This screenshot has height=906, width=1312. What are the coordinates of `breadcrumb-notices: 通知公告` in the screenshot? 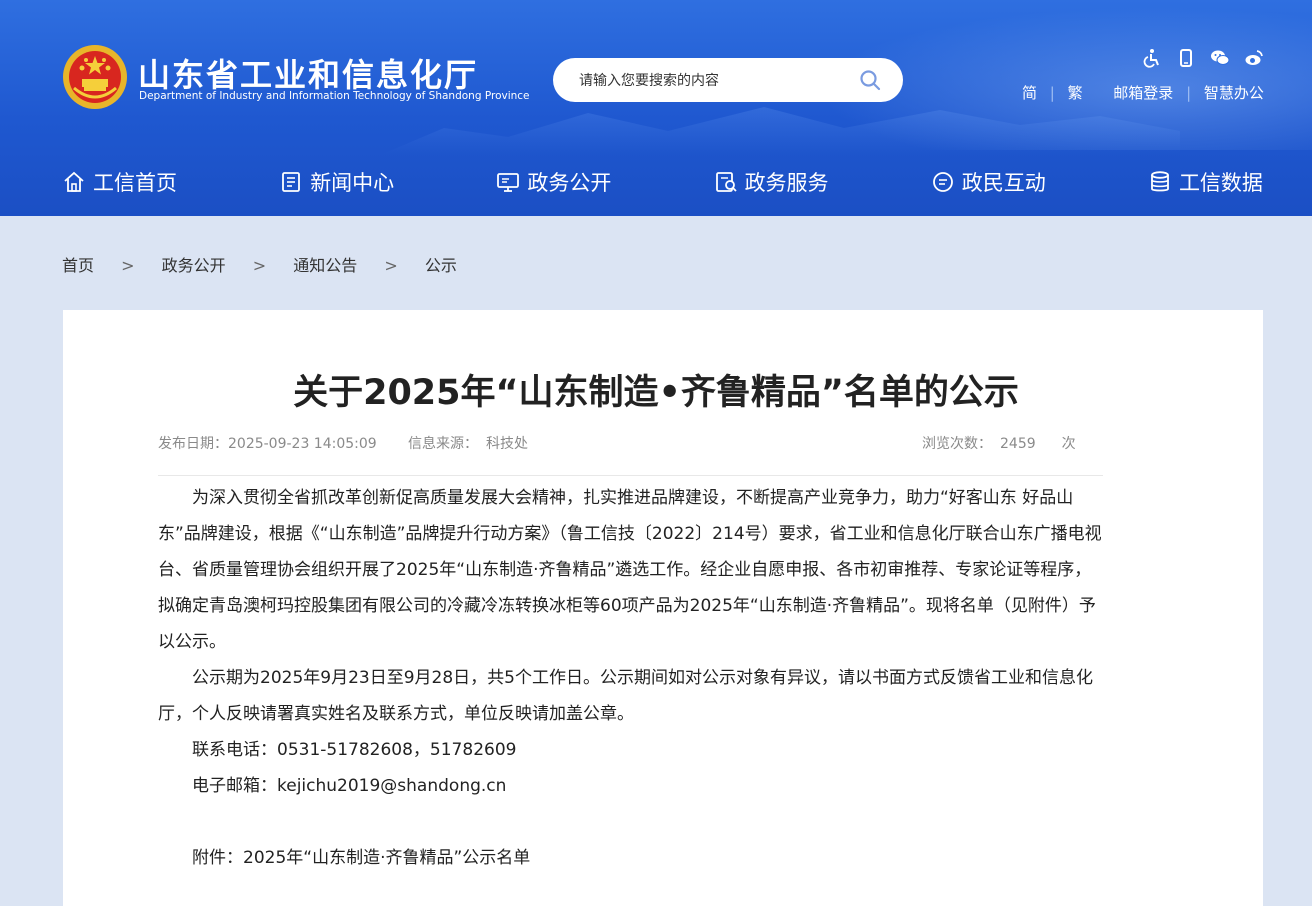 It's located at (325, 264).